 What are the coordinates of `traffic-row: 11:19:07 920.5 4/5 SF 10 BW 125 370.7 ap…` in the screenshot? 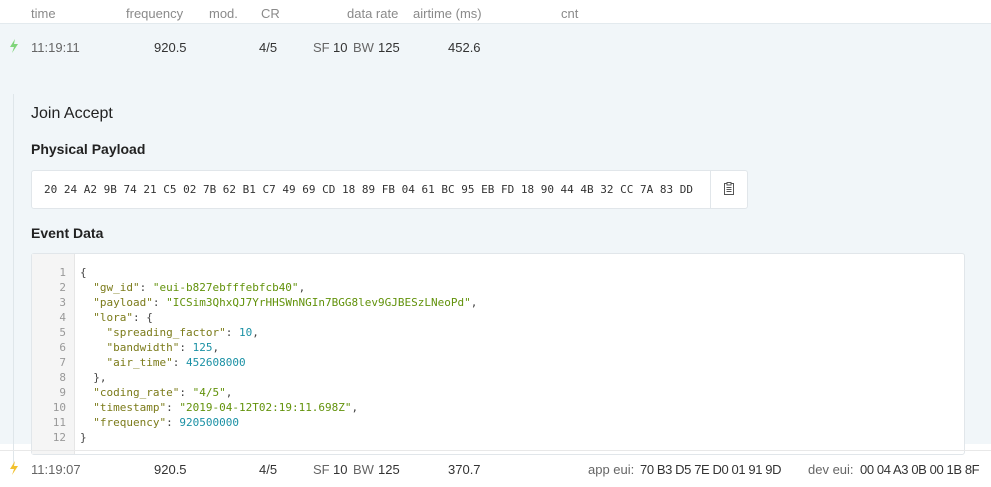 It's located at (495, 468).